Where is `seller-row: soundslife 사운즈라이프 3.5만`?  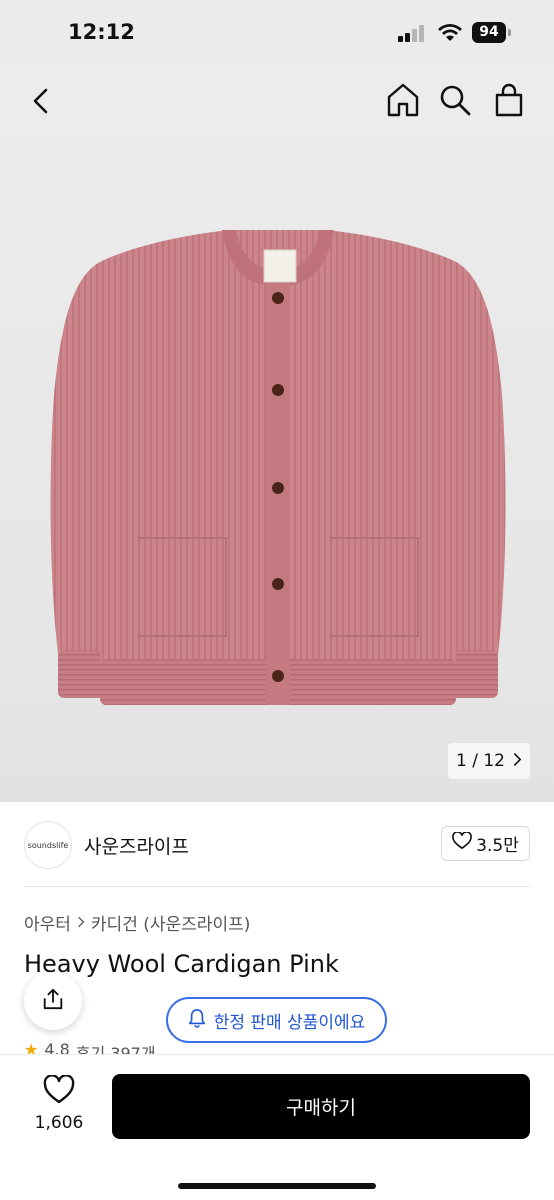
seller-row: soundslife 사운즈라이프 3.5만 is located at coordinates (277, 846).